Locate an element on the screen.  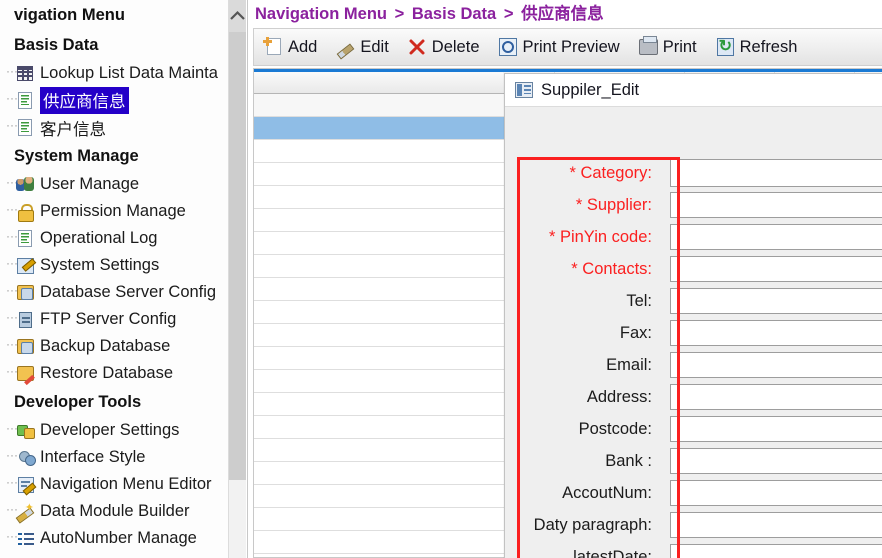
server-icon is located at coordinates (25, 319).